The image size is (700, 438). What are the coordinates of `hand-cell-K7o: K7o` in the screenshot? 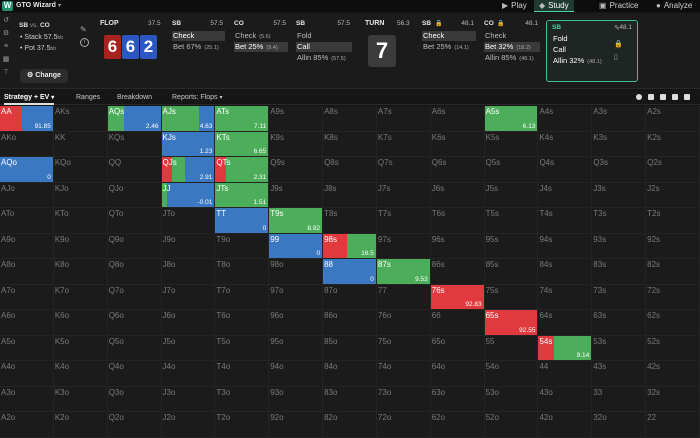 It's located at (80, 297).